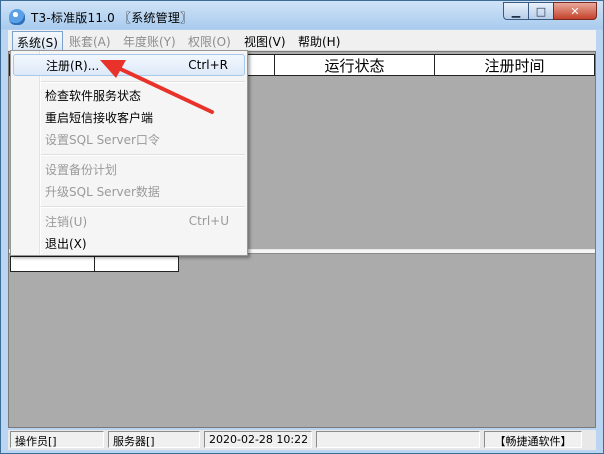  Describe the element at coordinates (102, 191) in the screenshot. I see `menu-item-label: 升级SQL Server数据` at that location.